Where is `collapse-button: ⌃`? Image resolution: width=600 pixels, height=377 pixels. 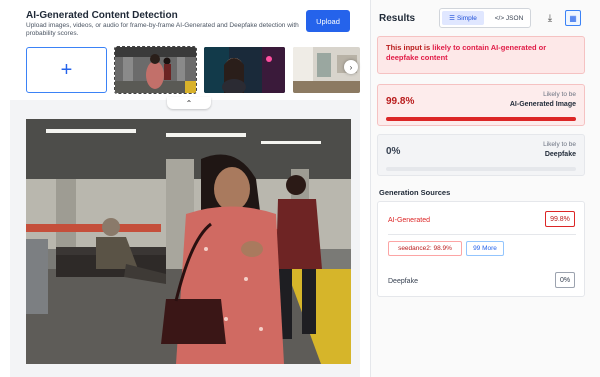 collapse-button: ⌃ is located at coordinates (189, 103).